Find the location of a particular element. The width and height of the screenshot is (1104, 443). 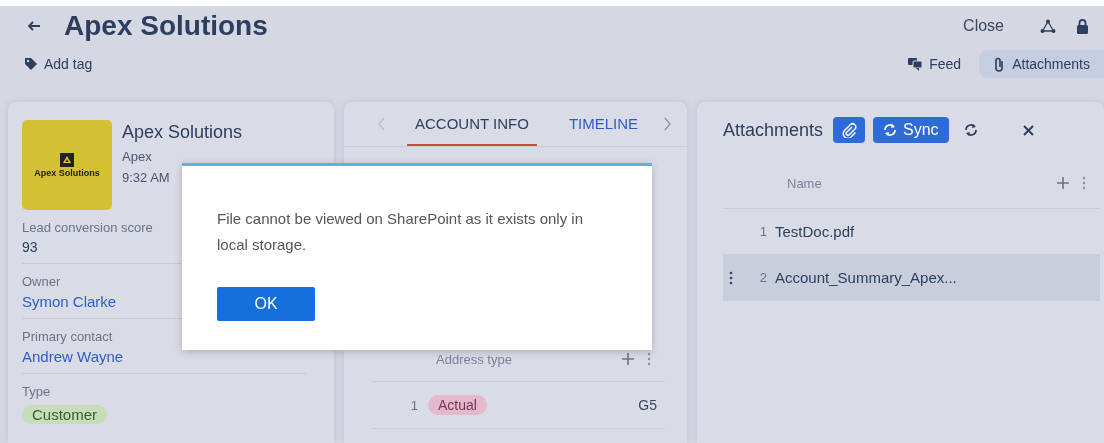

contact-link: Symon Clarke is located at coordinates (69, 301).